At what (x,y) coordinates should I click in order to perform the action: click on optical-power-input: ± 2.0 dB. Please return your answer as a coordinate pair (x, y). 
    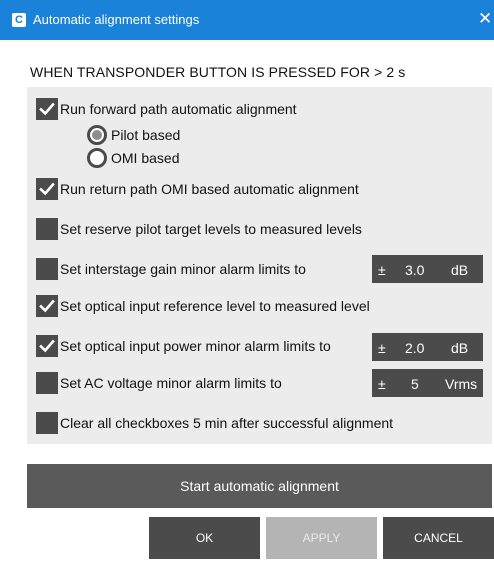
    Looking at the image, I should click on (427, 347).